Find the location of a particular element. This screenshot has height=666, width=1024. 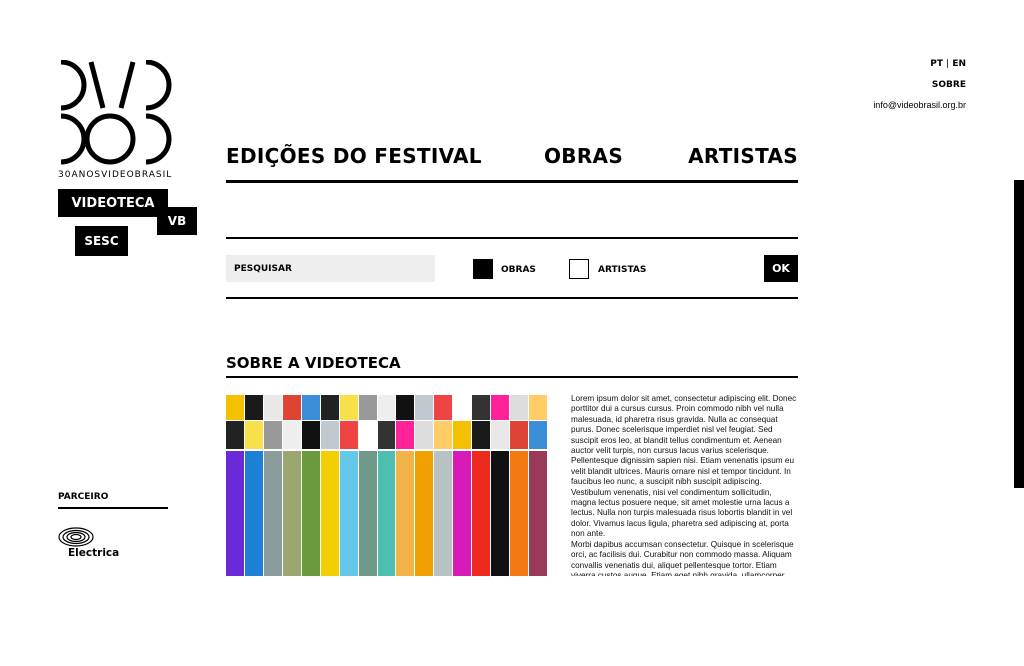

about-rule is located at coordinates (512, 377).